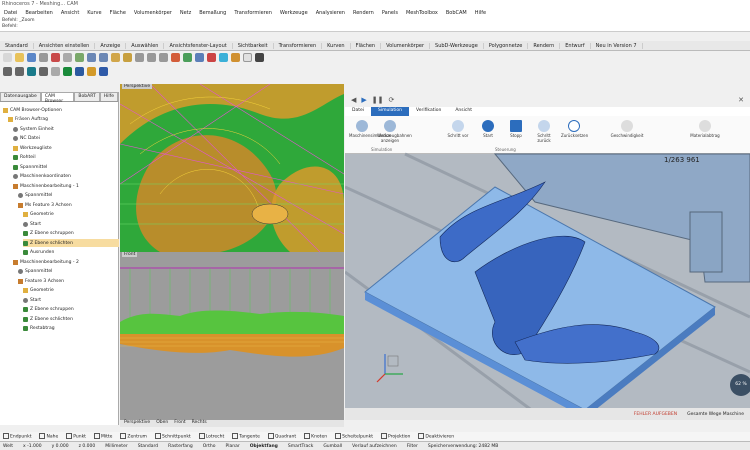 The image size is (750, 450). What do you see at coordinates (43, 71) in the screenshot?
I see `circle-icon` at bounding box center [43, 71].